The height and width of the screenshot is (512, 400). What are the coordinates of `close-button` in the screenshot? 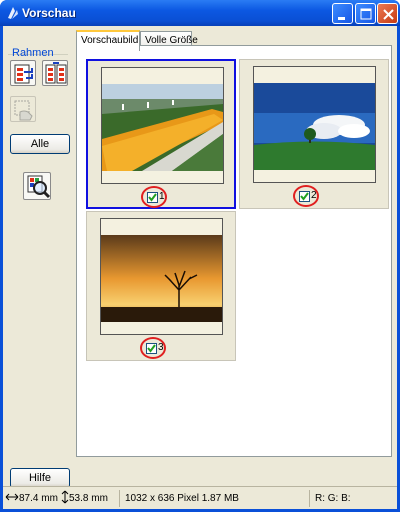 It's located at (387, 13).